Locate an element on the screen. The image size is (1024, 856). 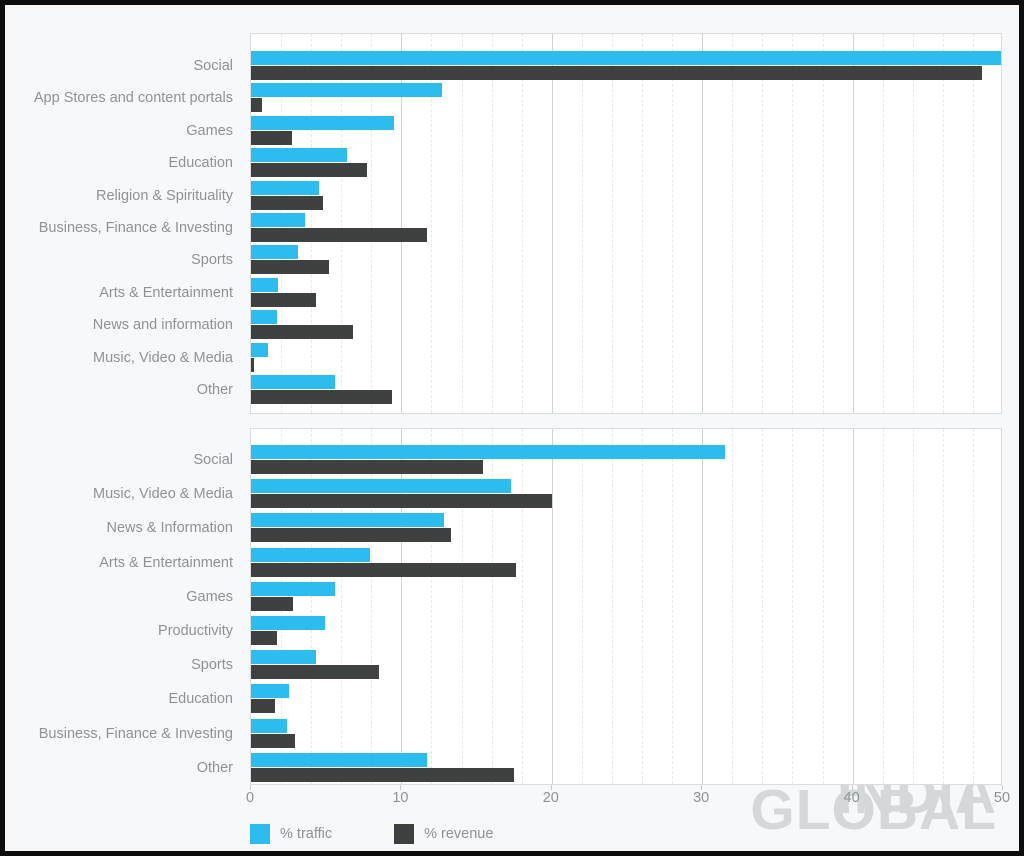
legend-item-traffic: % traffic is located at coordinates (291, 834).